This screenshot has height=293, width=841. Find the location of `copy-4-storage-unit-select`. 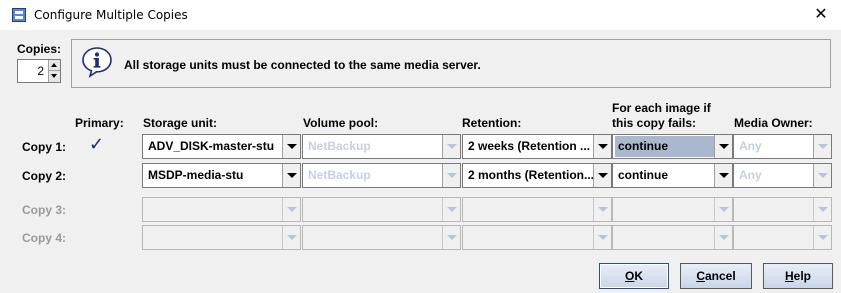

copy-4-storage-unit-select is located at coordinates (221, 237).